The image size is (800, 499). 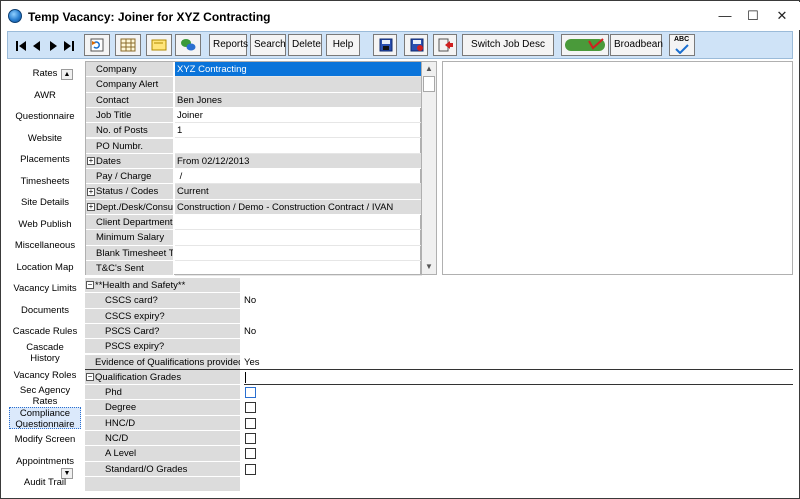 I want to click on nav-questionnaire: Questionnaire, so click(x=45, y=116).